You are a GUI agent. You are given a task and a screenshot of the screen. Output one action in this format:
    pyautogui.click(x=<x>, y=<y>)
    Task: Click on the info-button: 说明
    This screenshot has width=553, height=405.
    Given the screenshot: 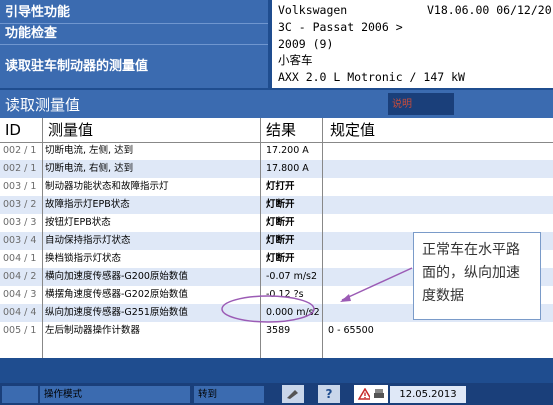 What is the action you would take?
    pyautogui.click(x=421, y=104)
    